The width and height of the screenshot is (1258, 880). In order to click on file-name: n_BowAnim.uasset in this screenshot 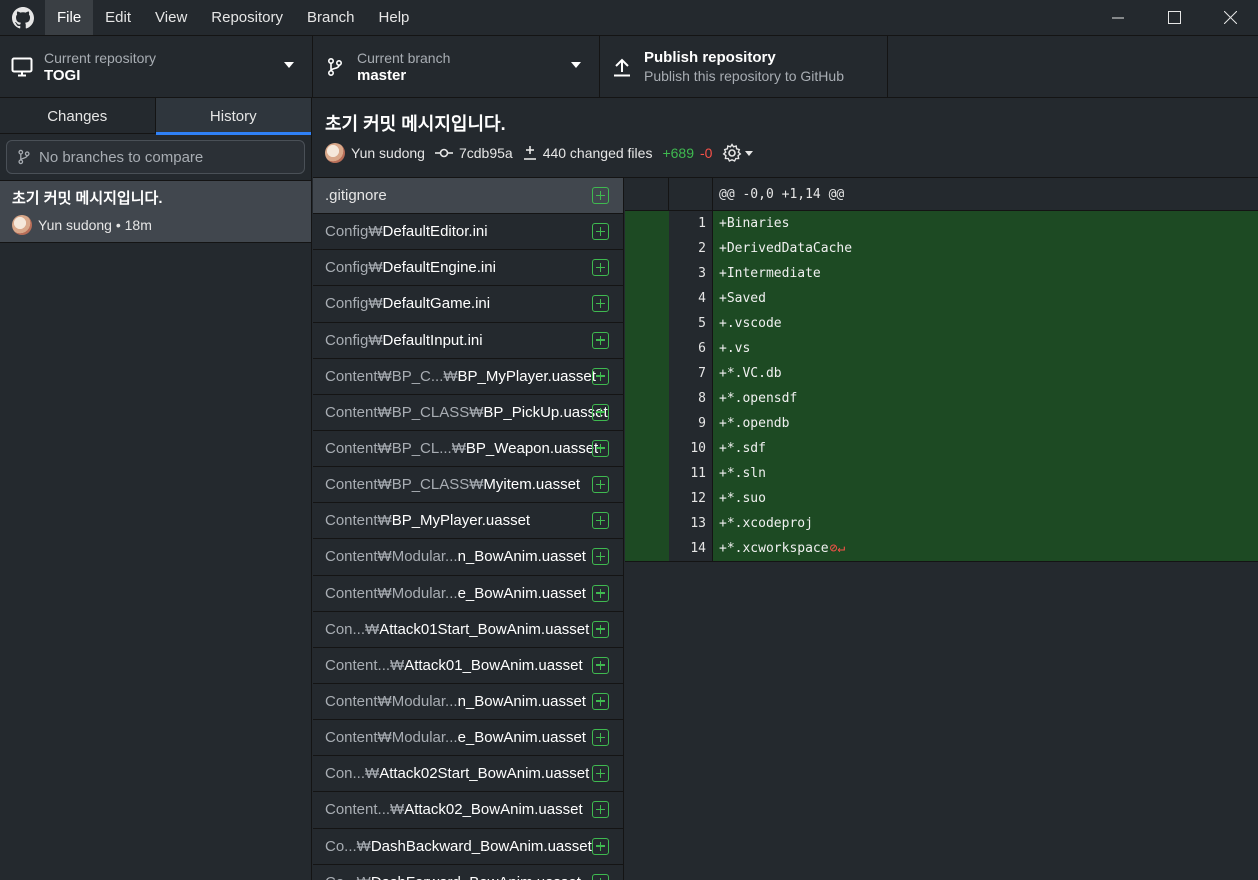, I will do `click(521, 702)`.